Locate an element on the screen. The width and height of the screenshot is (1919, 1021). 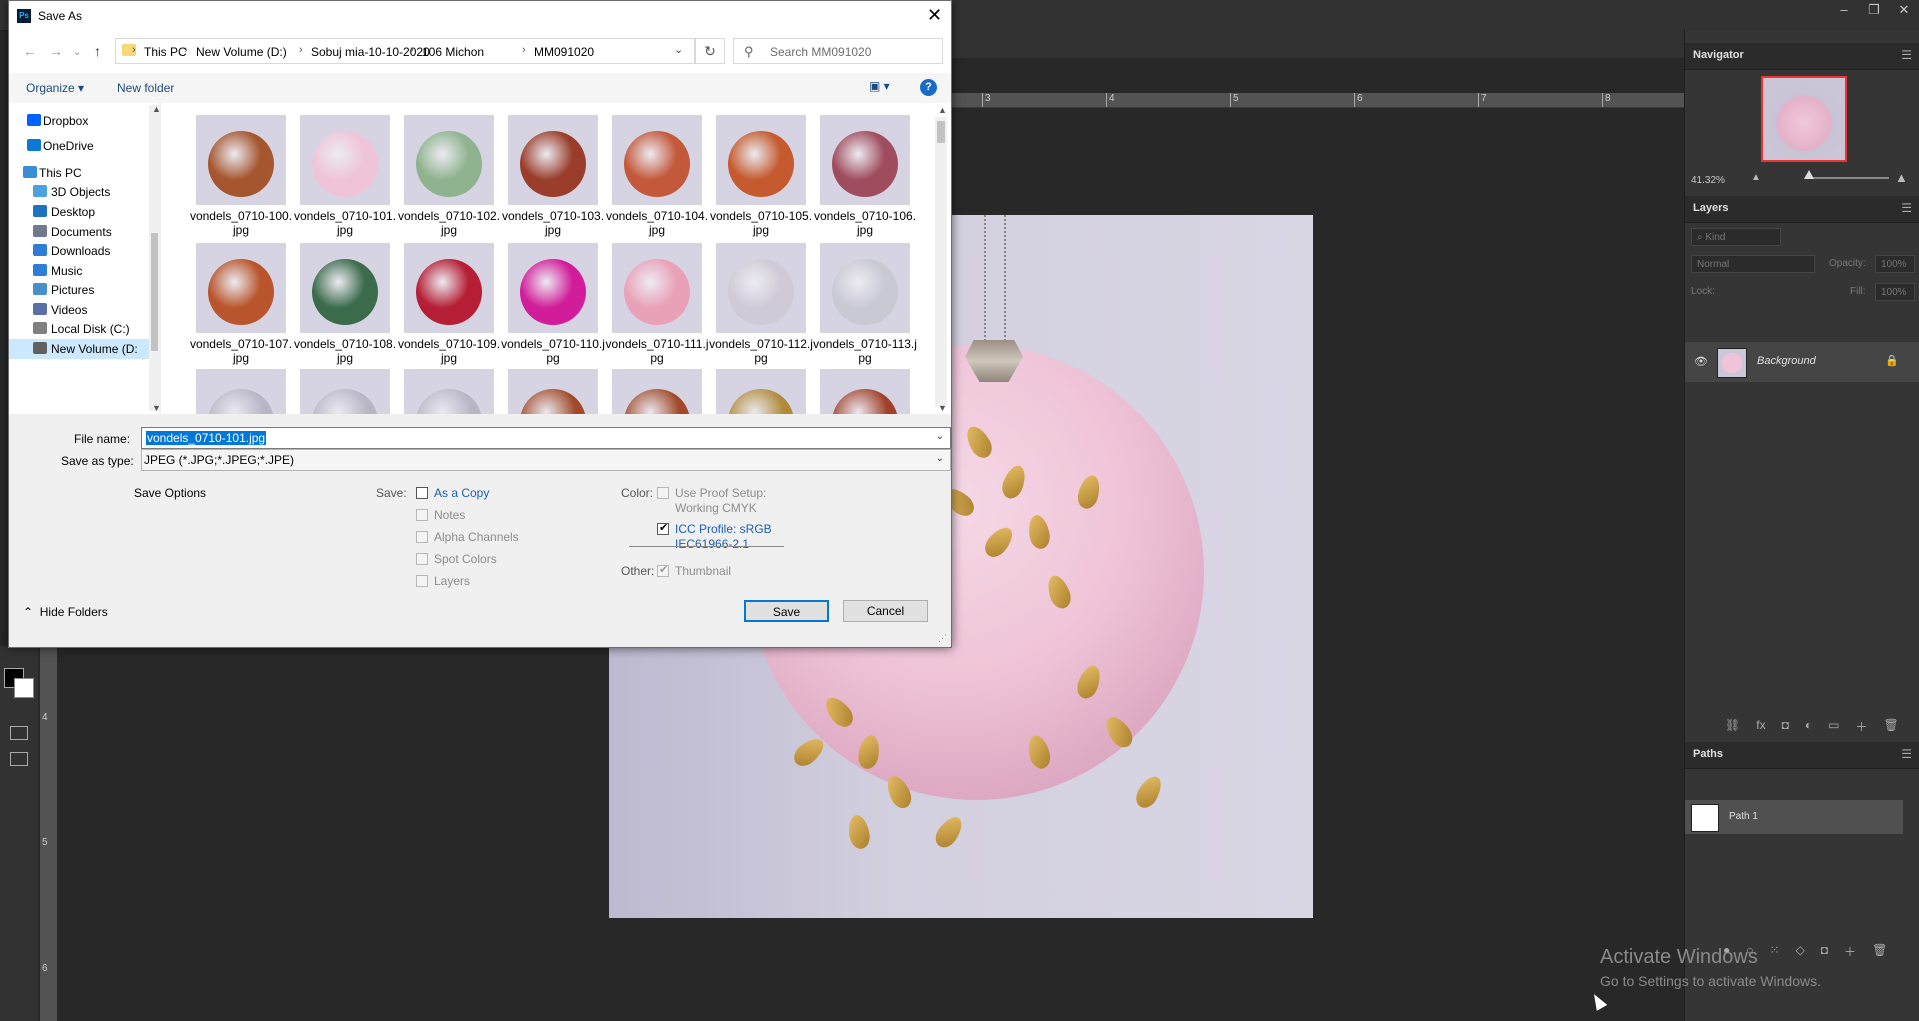
nav-item-onedrive: OneDrive is located at coordinates (79, 146).